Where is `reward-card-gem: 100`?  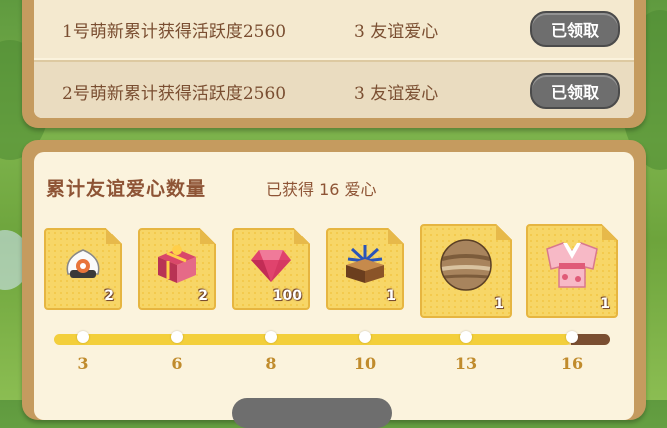 reward-card-gem: 100 is located at coordinates (271, 269).